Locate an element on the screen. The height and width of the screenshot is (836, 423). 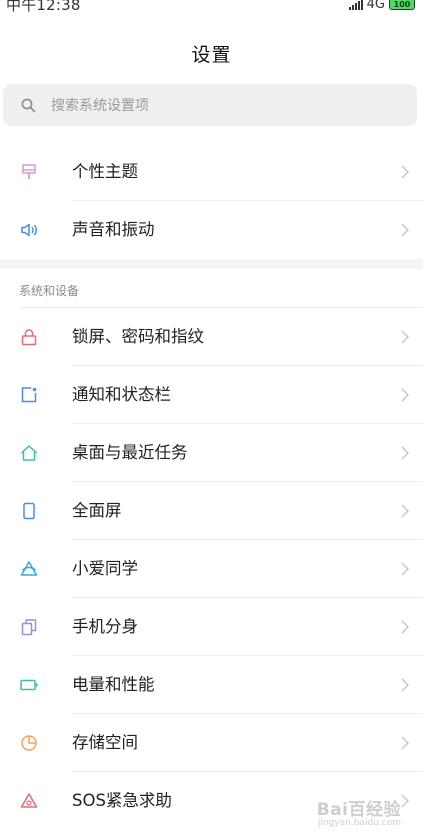
storage-icon is located at coordinates (29, 743).